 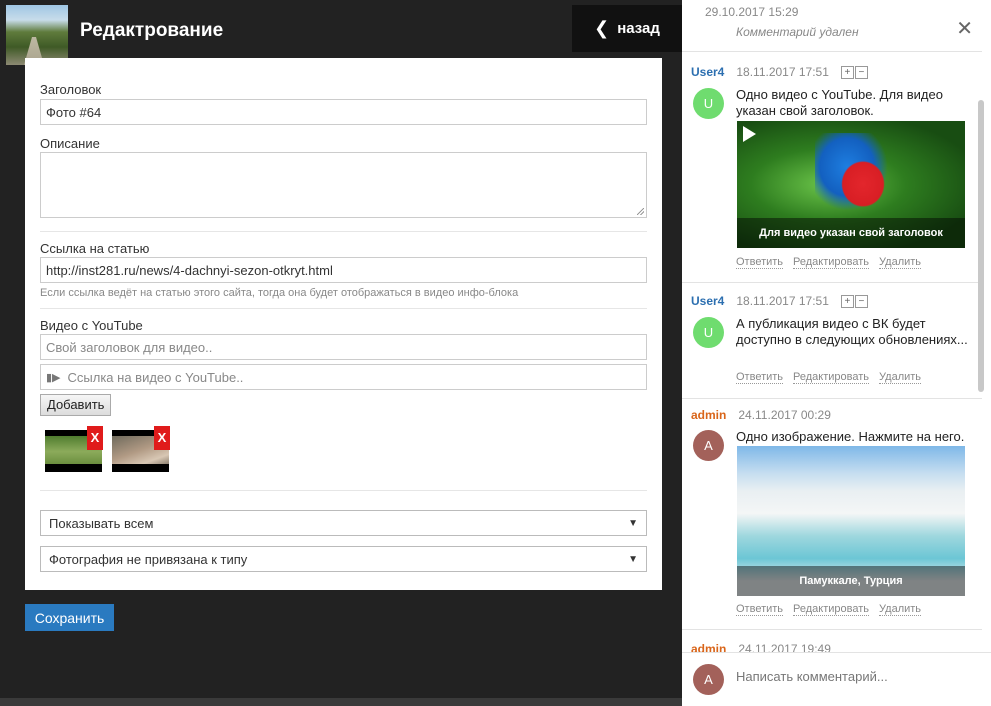 What do you see at coordinates (981, 246) in the screenshot?
I see `scrollbar-thumb` at bounding box center [981, 246].